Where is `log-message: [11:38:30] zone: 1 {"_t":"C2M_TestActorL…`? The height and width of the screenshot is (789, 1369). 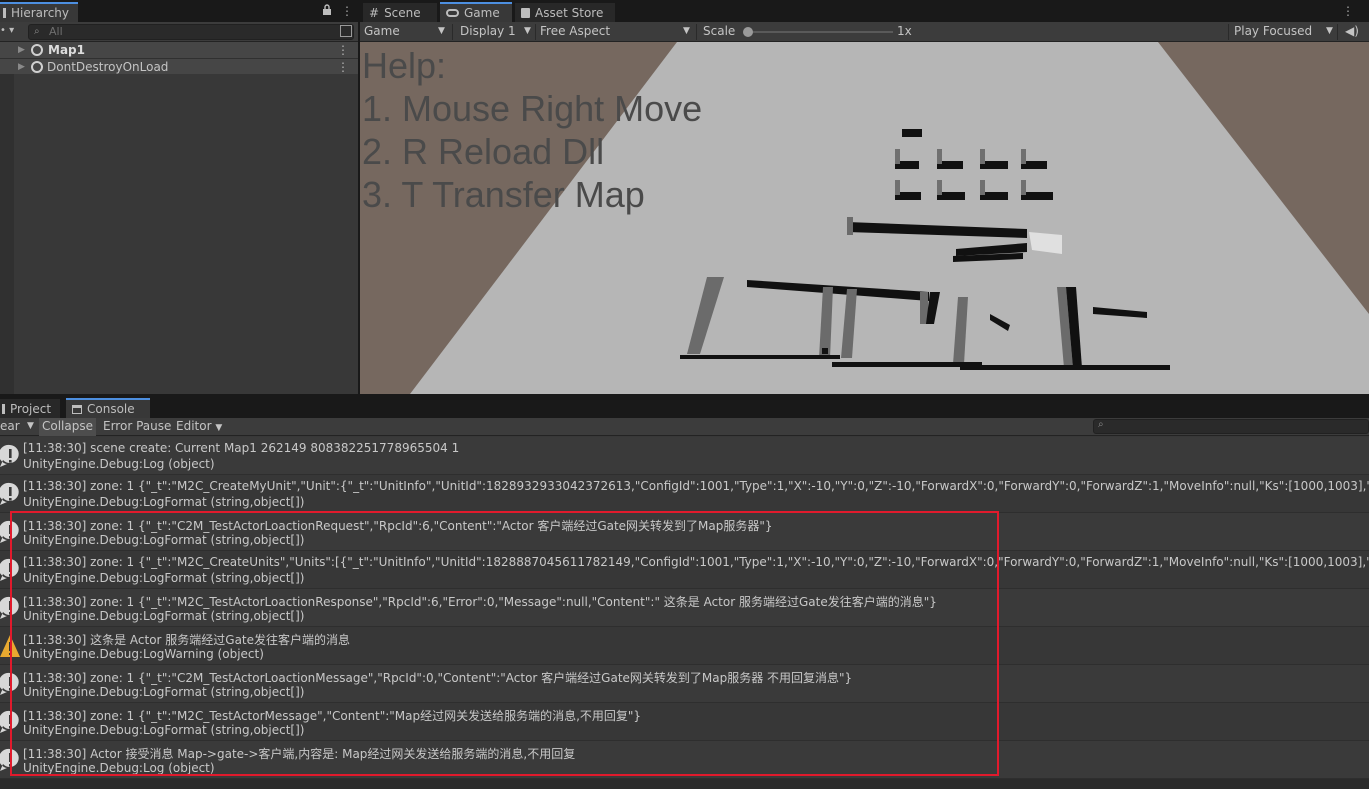
log-message: [11:38:30] zone: 1 {"_t":"C2M_TestActorL… is located at coordinates (398, 526).